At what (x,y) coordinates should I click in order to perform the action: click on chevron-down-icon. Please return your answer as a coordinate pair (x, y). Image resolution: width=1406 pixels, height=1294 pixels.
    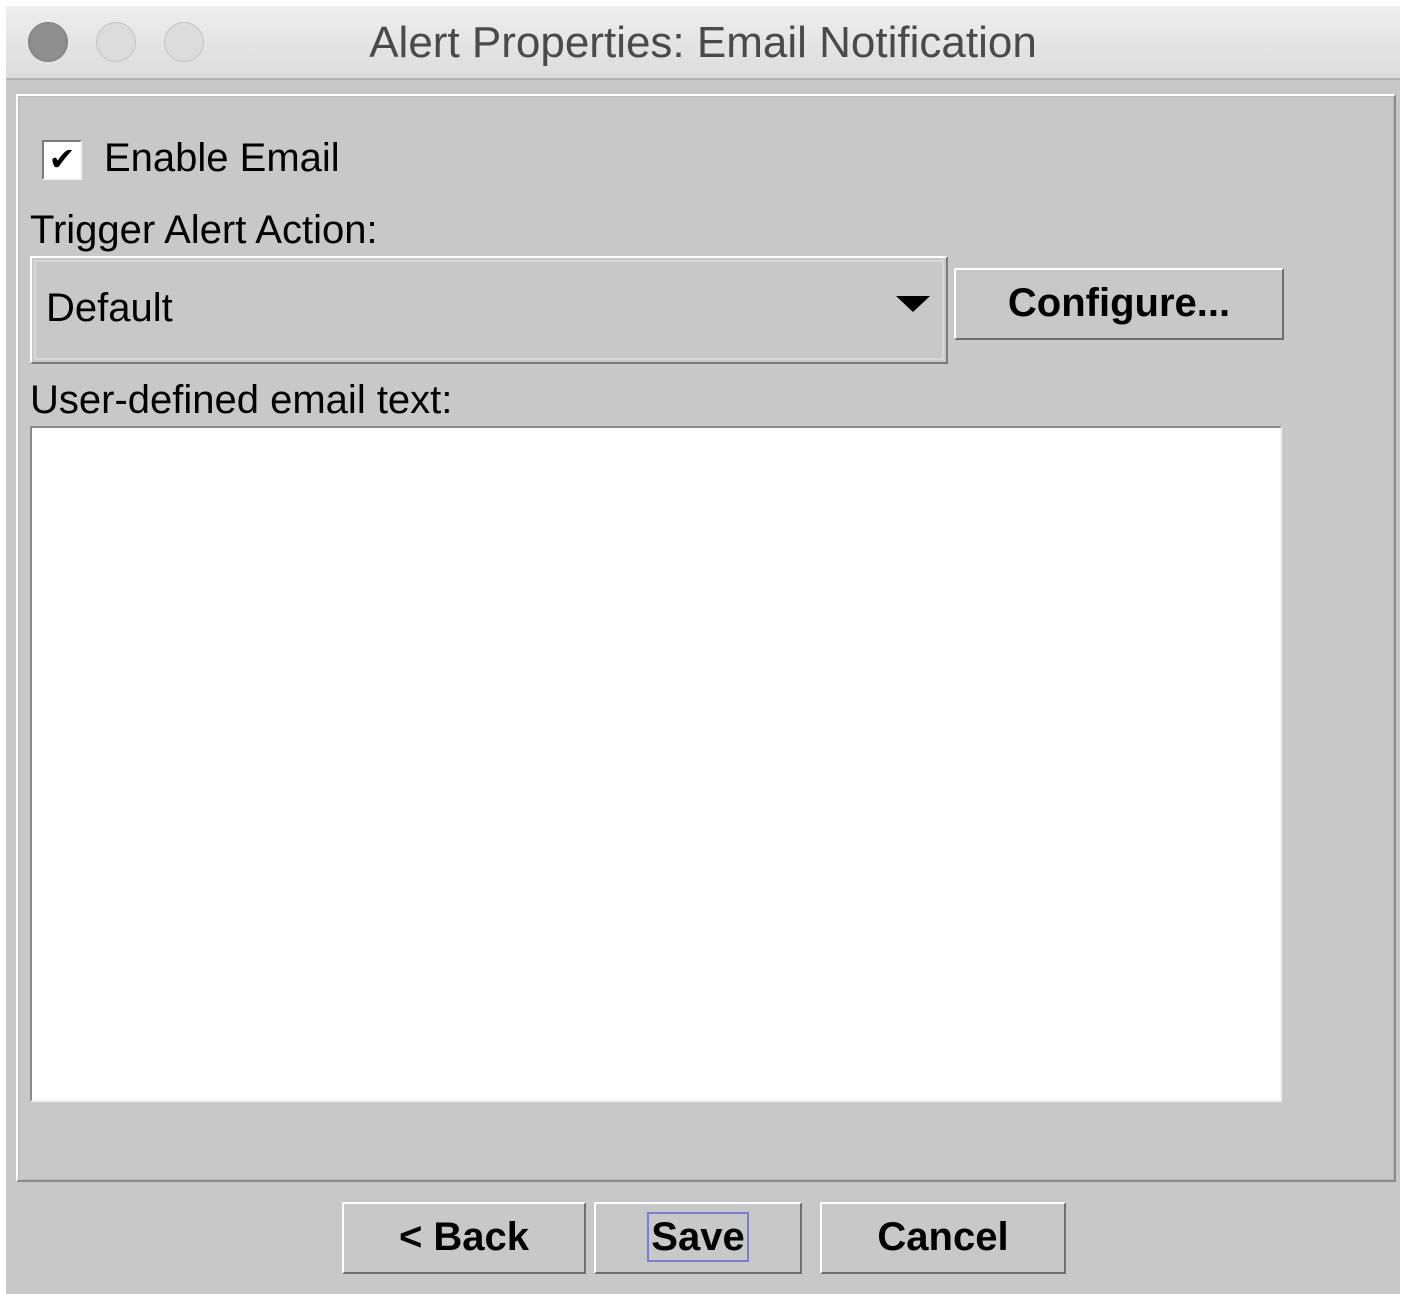
    Looking at the image, I should click on (913, 304).